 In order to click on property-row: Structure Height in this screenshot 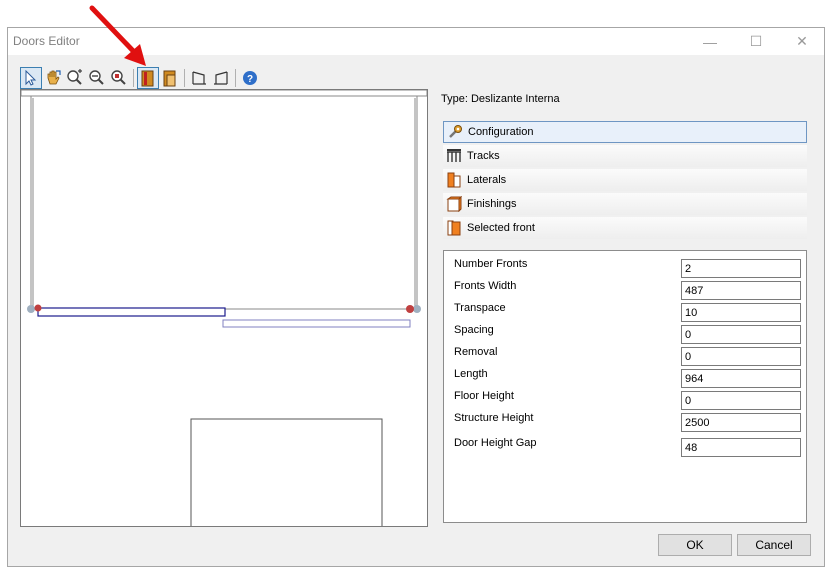, I will do `click(625, 422)`.